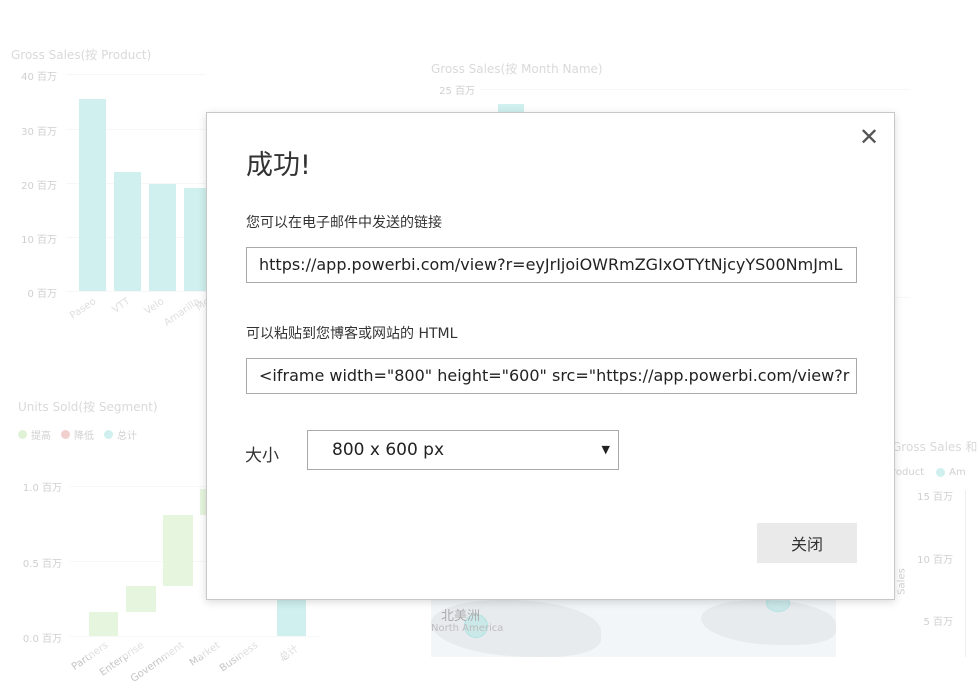  I want to click on embed-html-label: 可以粘贴到您博客或网站的 HTML, so click(352, 334).